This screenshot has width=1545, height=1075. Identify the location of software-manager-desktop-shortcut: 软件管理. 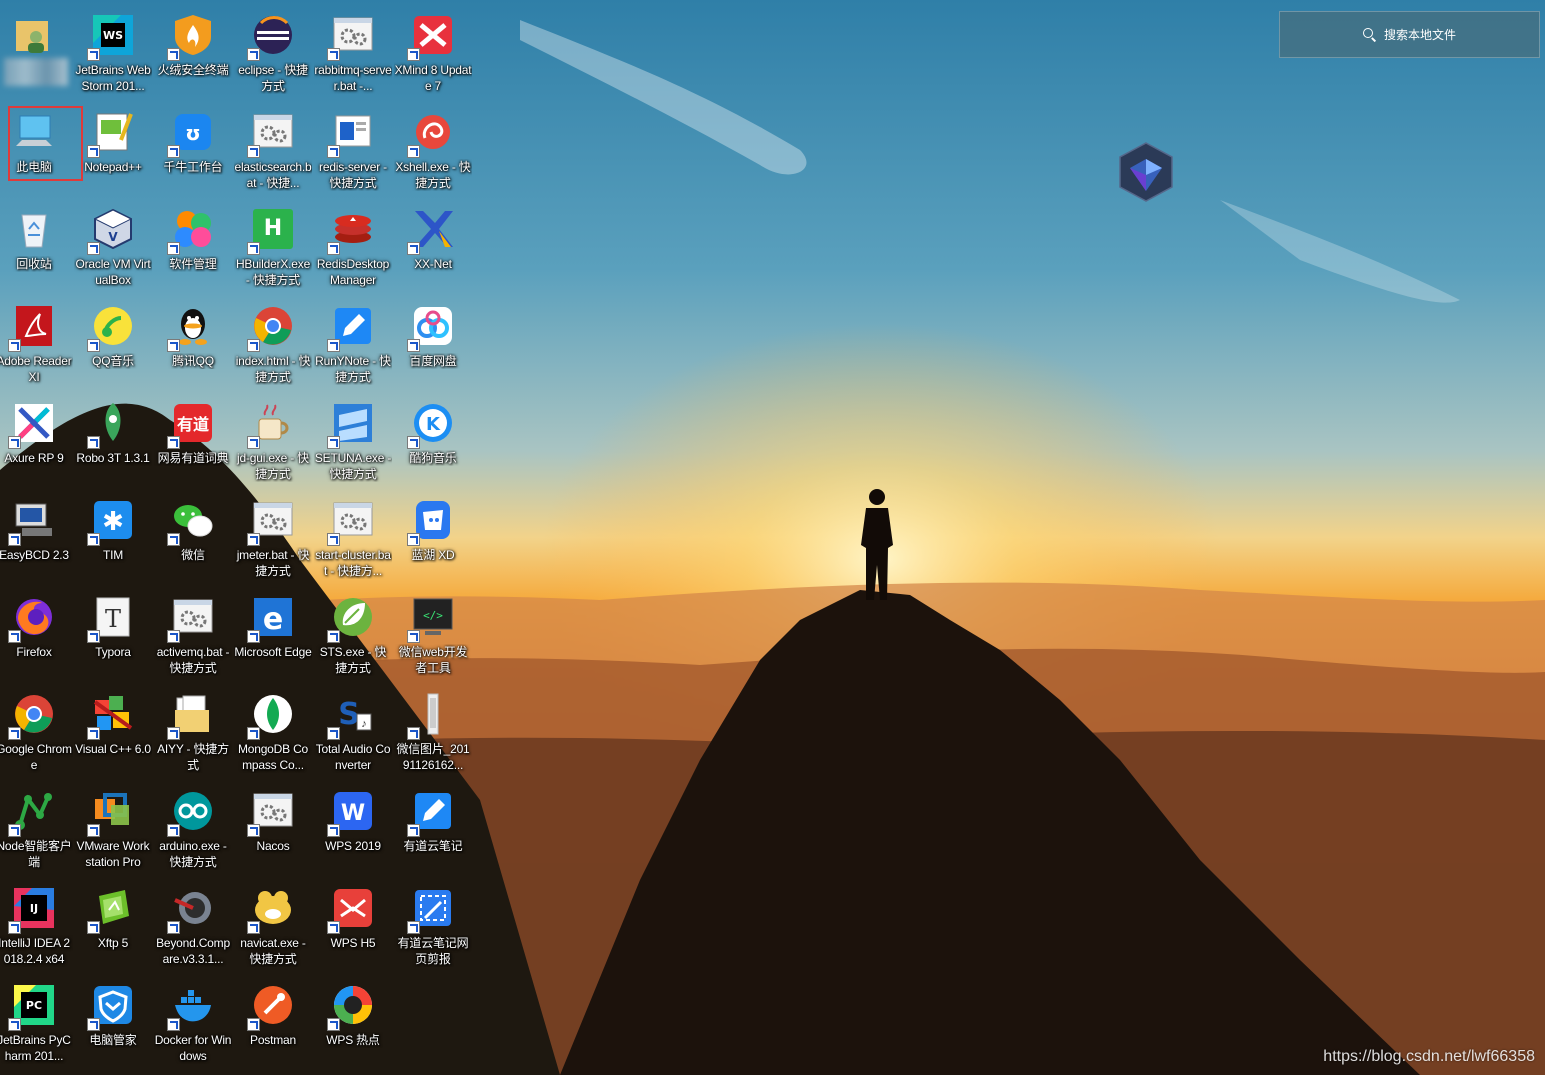
(193, 243).